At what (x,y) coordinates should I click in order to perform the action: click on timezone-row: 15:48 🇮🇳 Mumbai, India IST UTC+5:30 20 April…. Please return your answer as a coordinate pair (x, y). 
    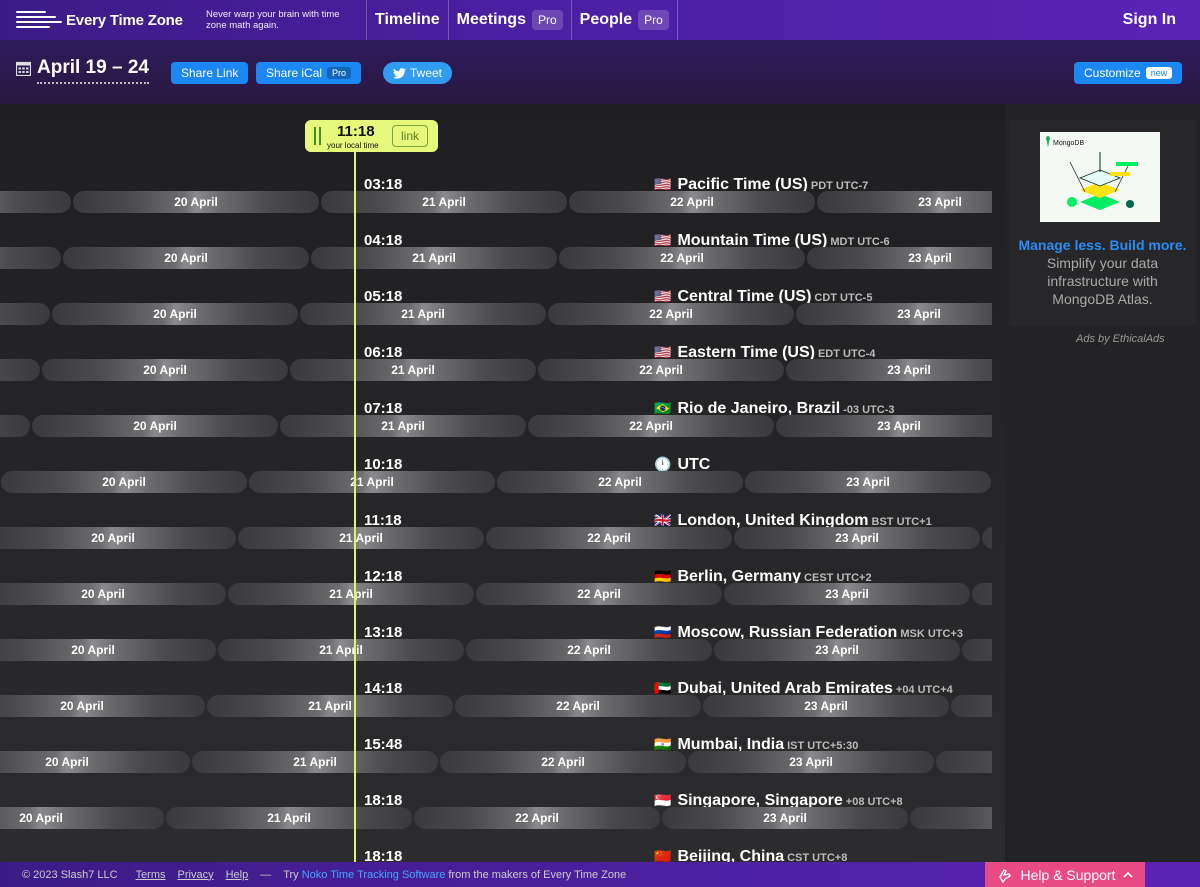
    Looking at the image, I should click on (496, 764).